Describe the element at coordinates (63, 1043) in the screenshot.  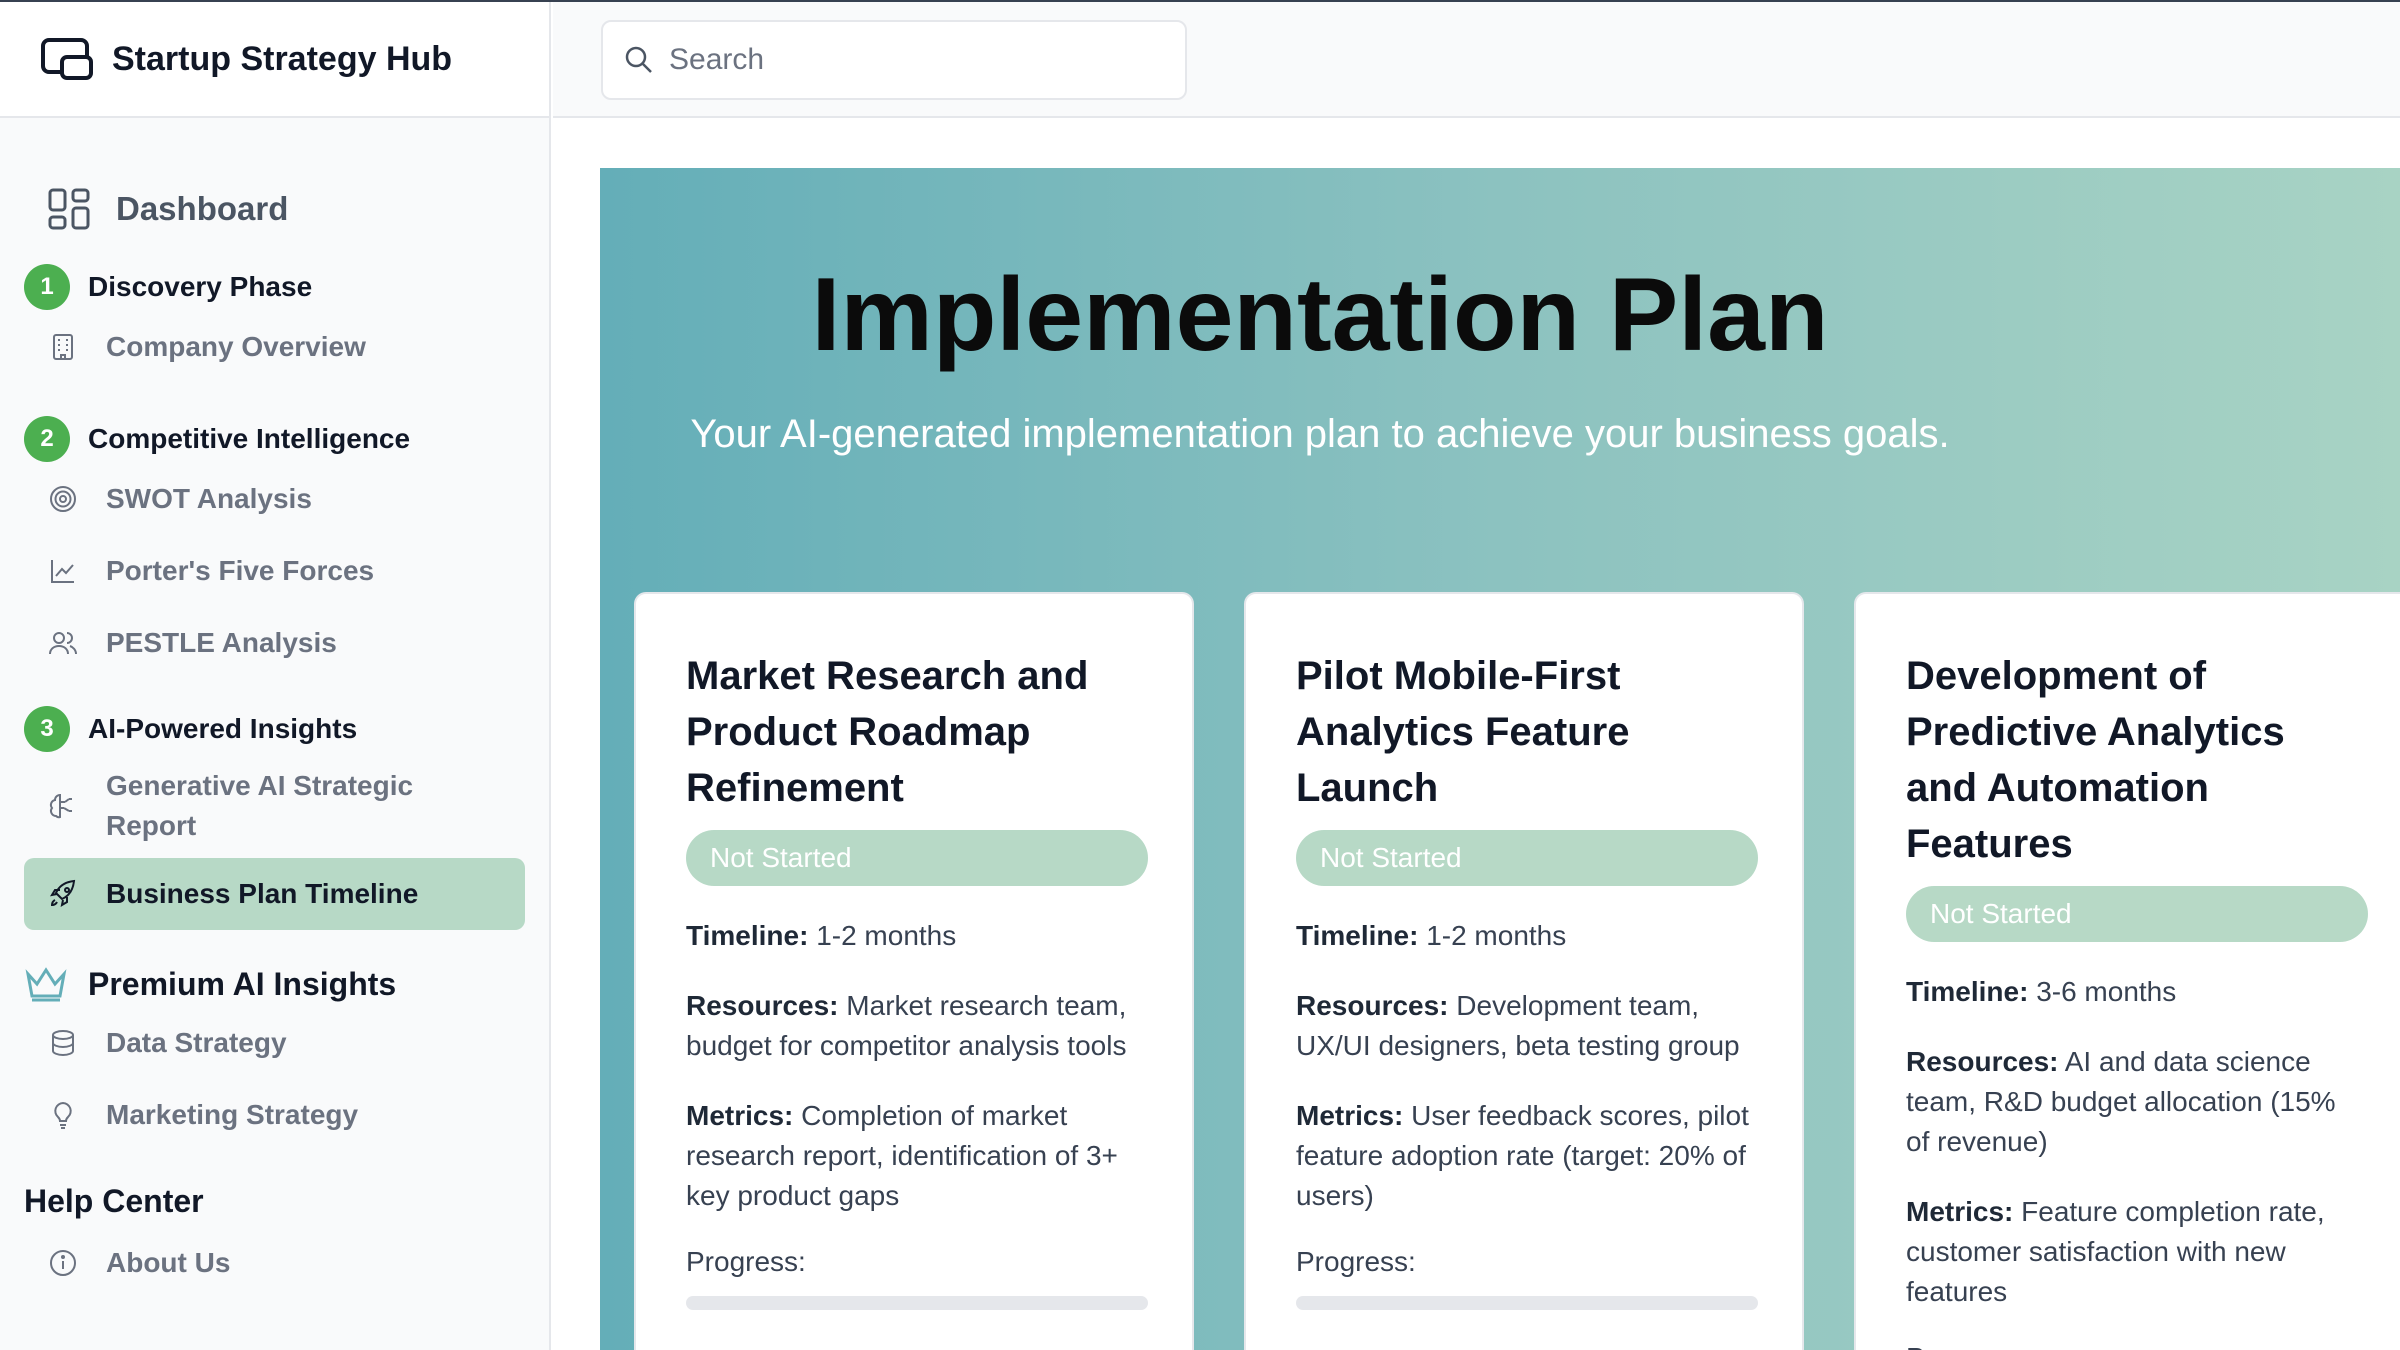
I see `database-icon` at that location.